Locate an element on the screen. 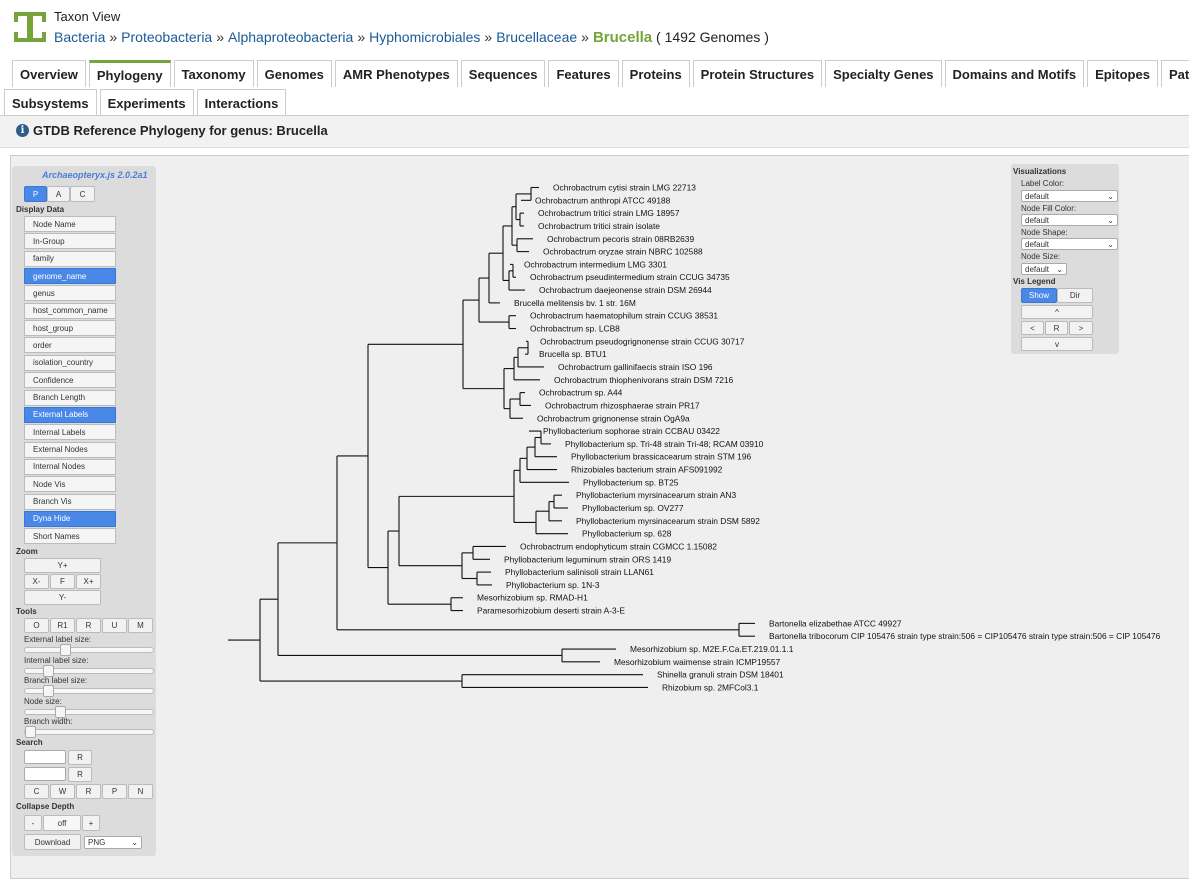  search-w-button: W is located at coordinates (62, 791).